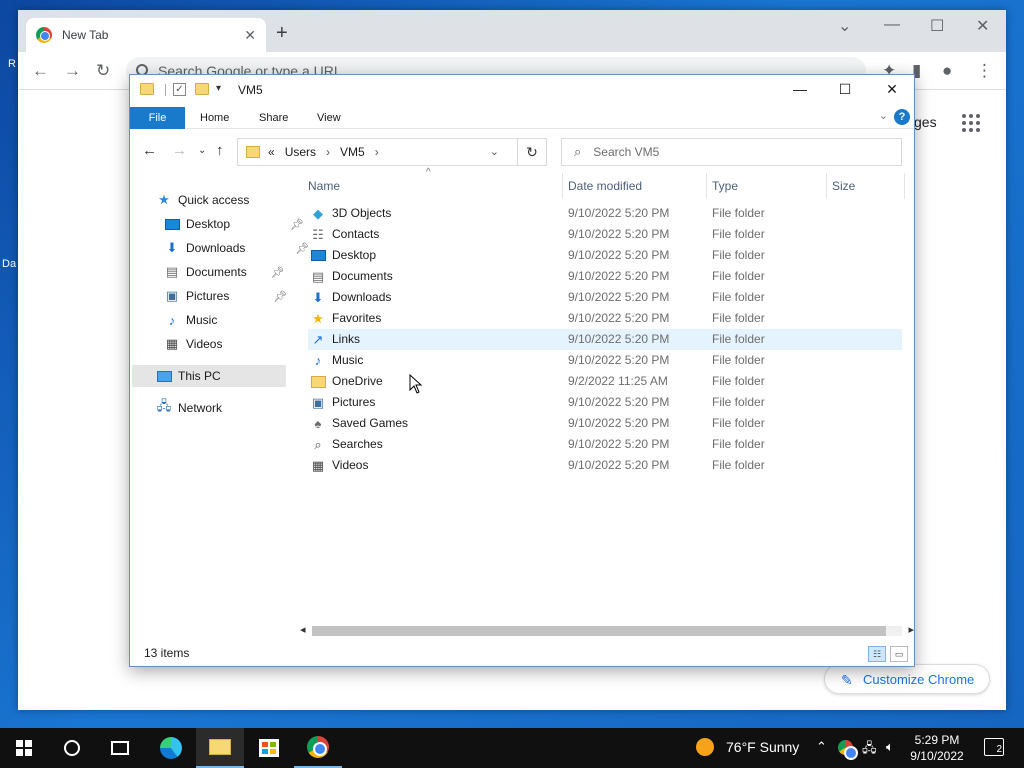 The width and height of the screenshot is (1024, 768). Describe the element at coordinates (237, 248) in the screenshot. I see `nav-downloads: ⬇ Downloads 📌︎` at that location.